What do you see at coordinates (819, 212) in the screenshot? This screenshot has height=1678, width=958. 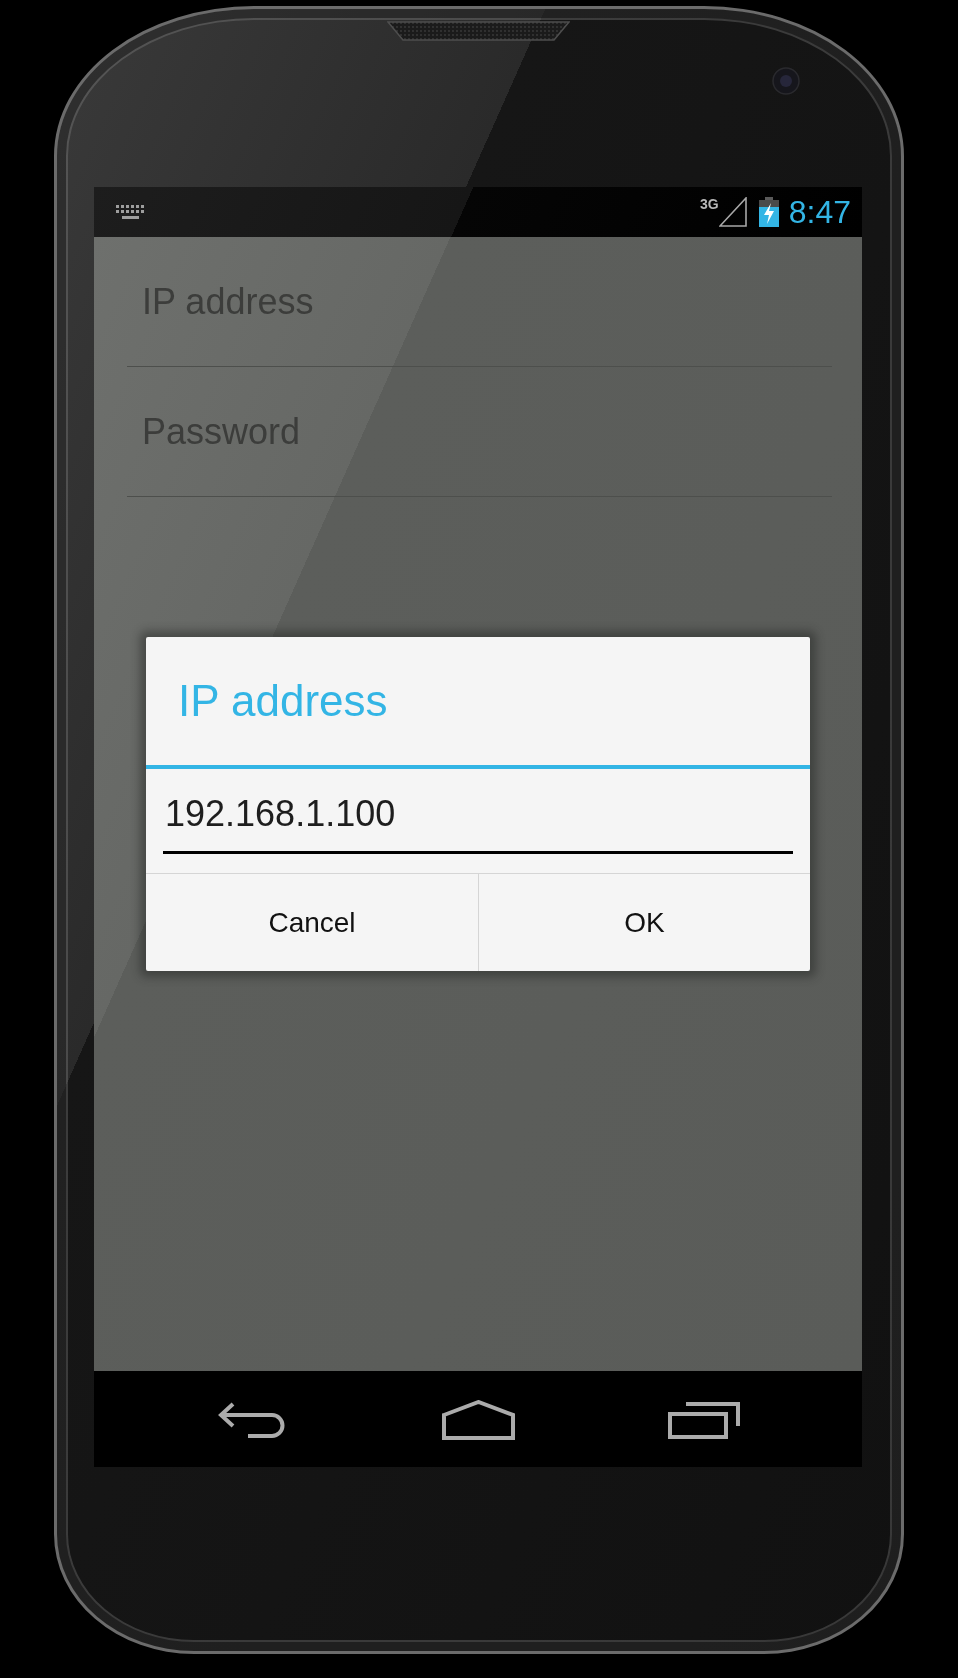 I see `clock-time: 8:47` at bounding box center [819, 212].